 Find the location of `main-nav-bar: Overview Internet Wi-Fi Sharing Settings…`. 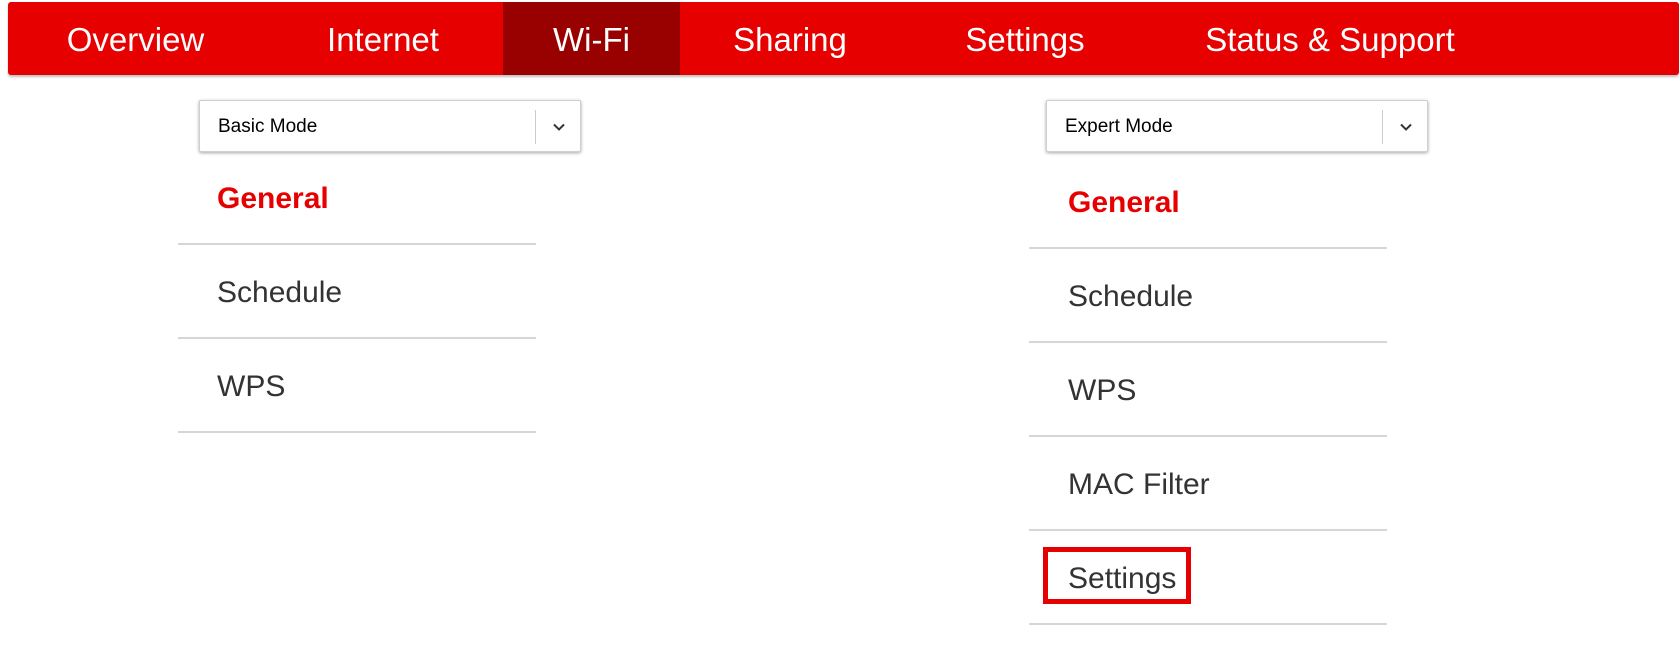

main-nav-bar: Overview Internet Wi-Fi Sharing Settings… is located at coordinates (843, 38).